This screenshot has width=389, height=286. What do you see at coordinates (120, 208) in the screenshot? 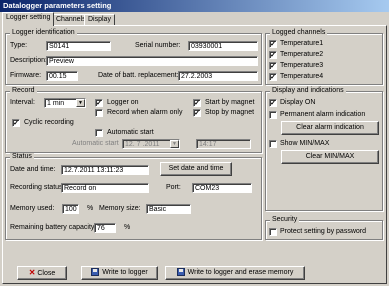
I see `memory-size-label: Memory size:` at bounding box center [120, 208].